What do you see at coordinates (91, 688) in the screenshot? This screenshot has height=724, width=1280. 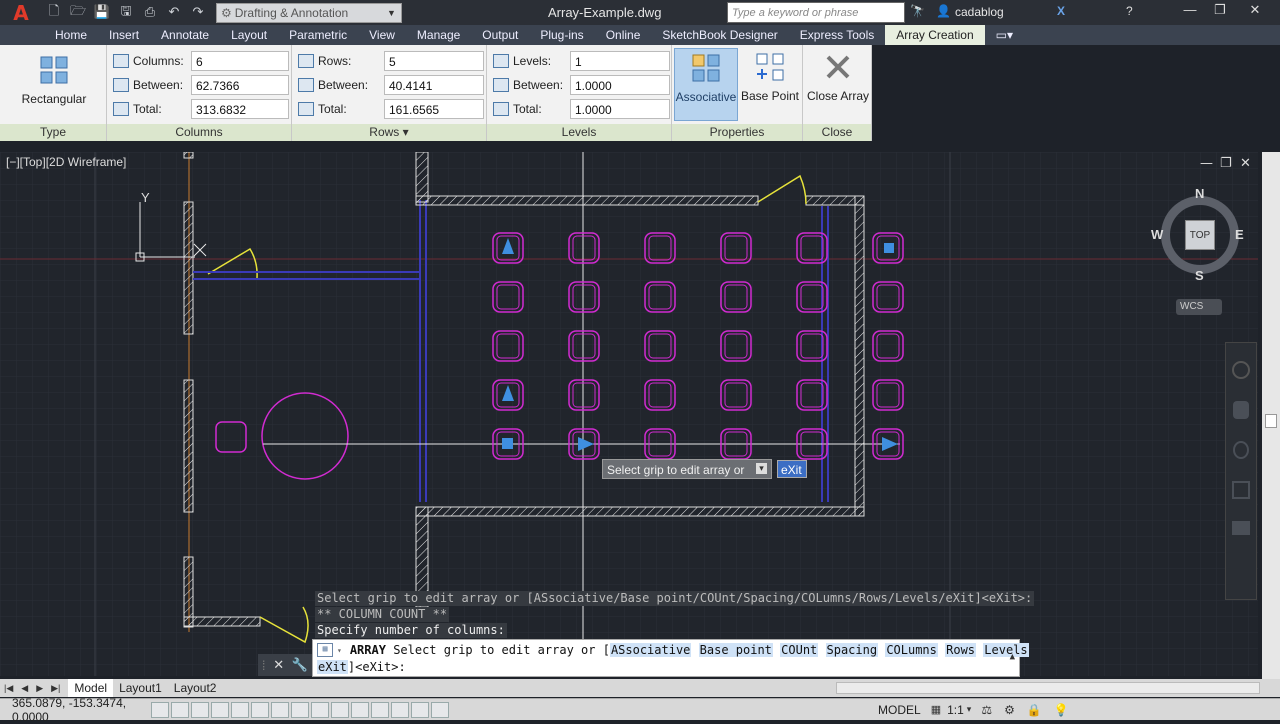 I see `tab-model: Model` at bounding box center [91, 688].